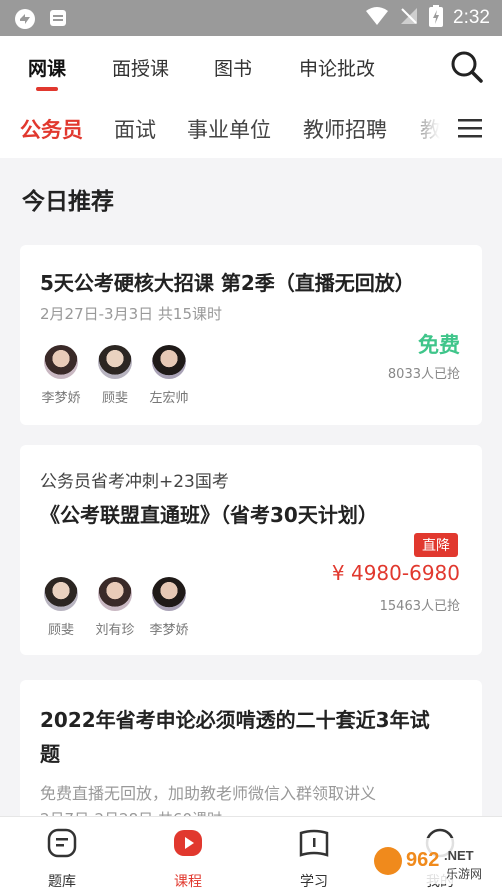 The image size is (502, 892). I want to click on clock: 2:32, so click(471, 17).